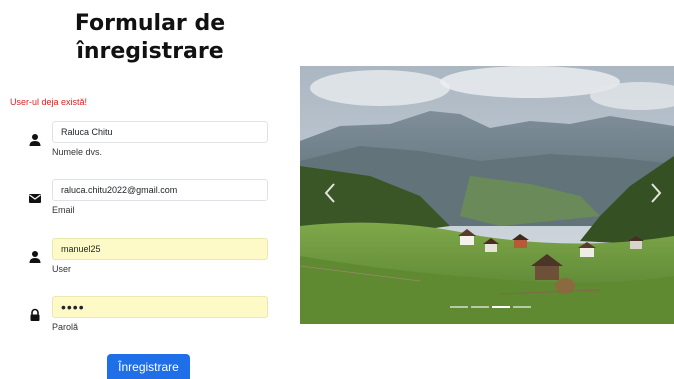  Describe the element at coordinates (150, 204) in the screenshot. I see `email-field-group: Email` at that location.